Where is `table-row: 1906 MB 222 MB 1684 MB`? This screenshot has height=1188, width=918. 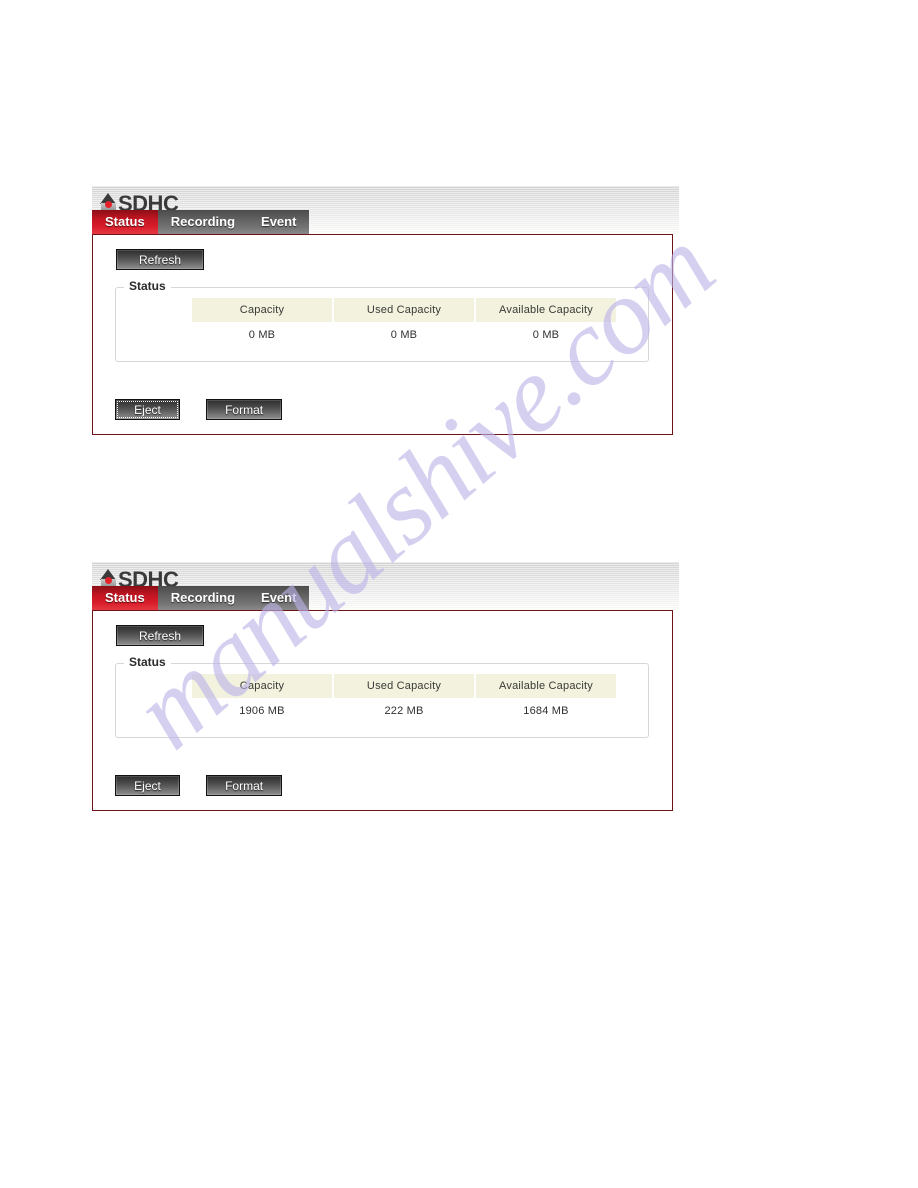
table-row: 1906 MB 222 MB 1684 MB is located at coordinates (404, 711).